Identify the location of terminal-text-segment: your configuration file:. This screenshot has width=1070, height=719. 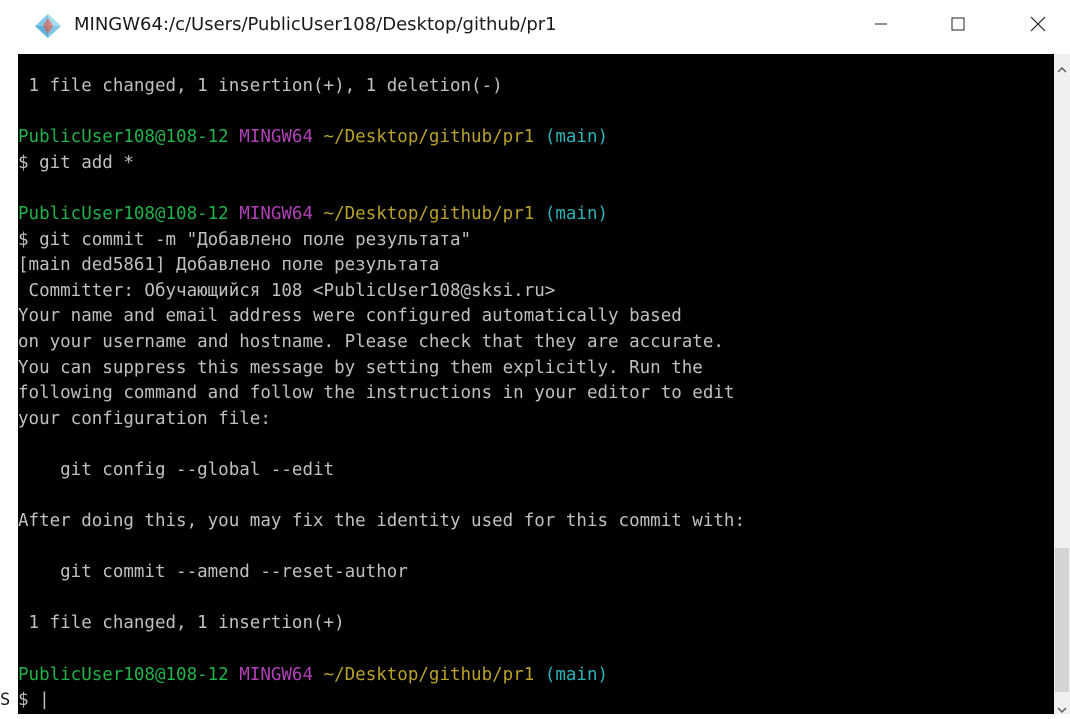
(144, 418).